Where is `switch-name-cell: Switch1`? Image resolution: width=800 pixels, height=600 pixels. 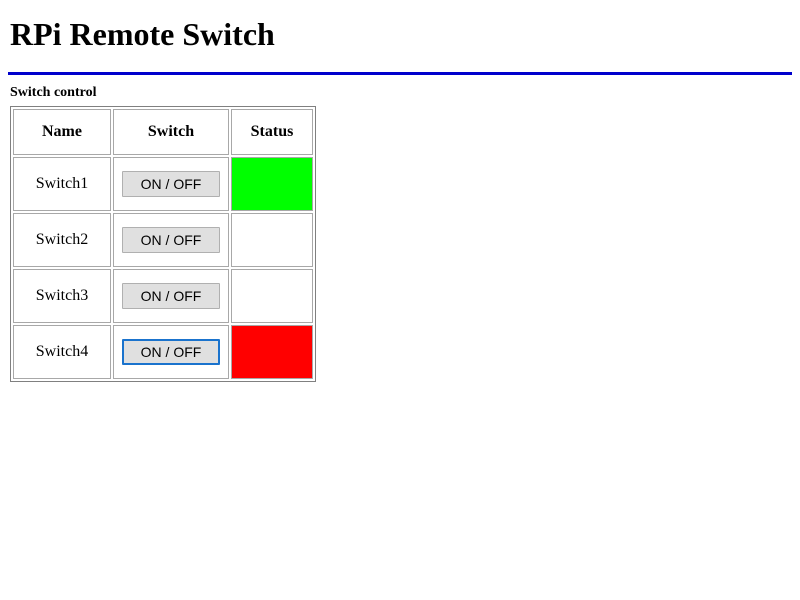 switch-name-cell: Switch1 is located at coordinates (62, 183).